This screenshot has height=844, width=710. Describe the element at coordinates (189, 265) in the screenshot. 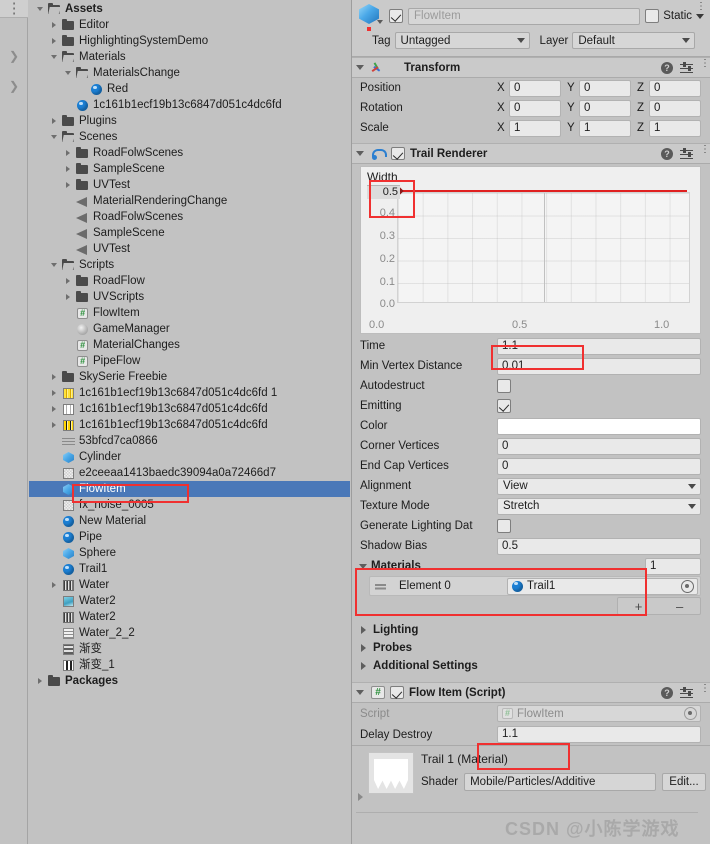

I see `tree-item: Scripts` at that location.